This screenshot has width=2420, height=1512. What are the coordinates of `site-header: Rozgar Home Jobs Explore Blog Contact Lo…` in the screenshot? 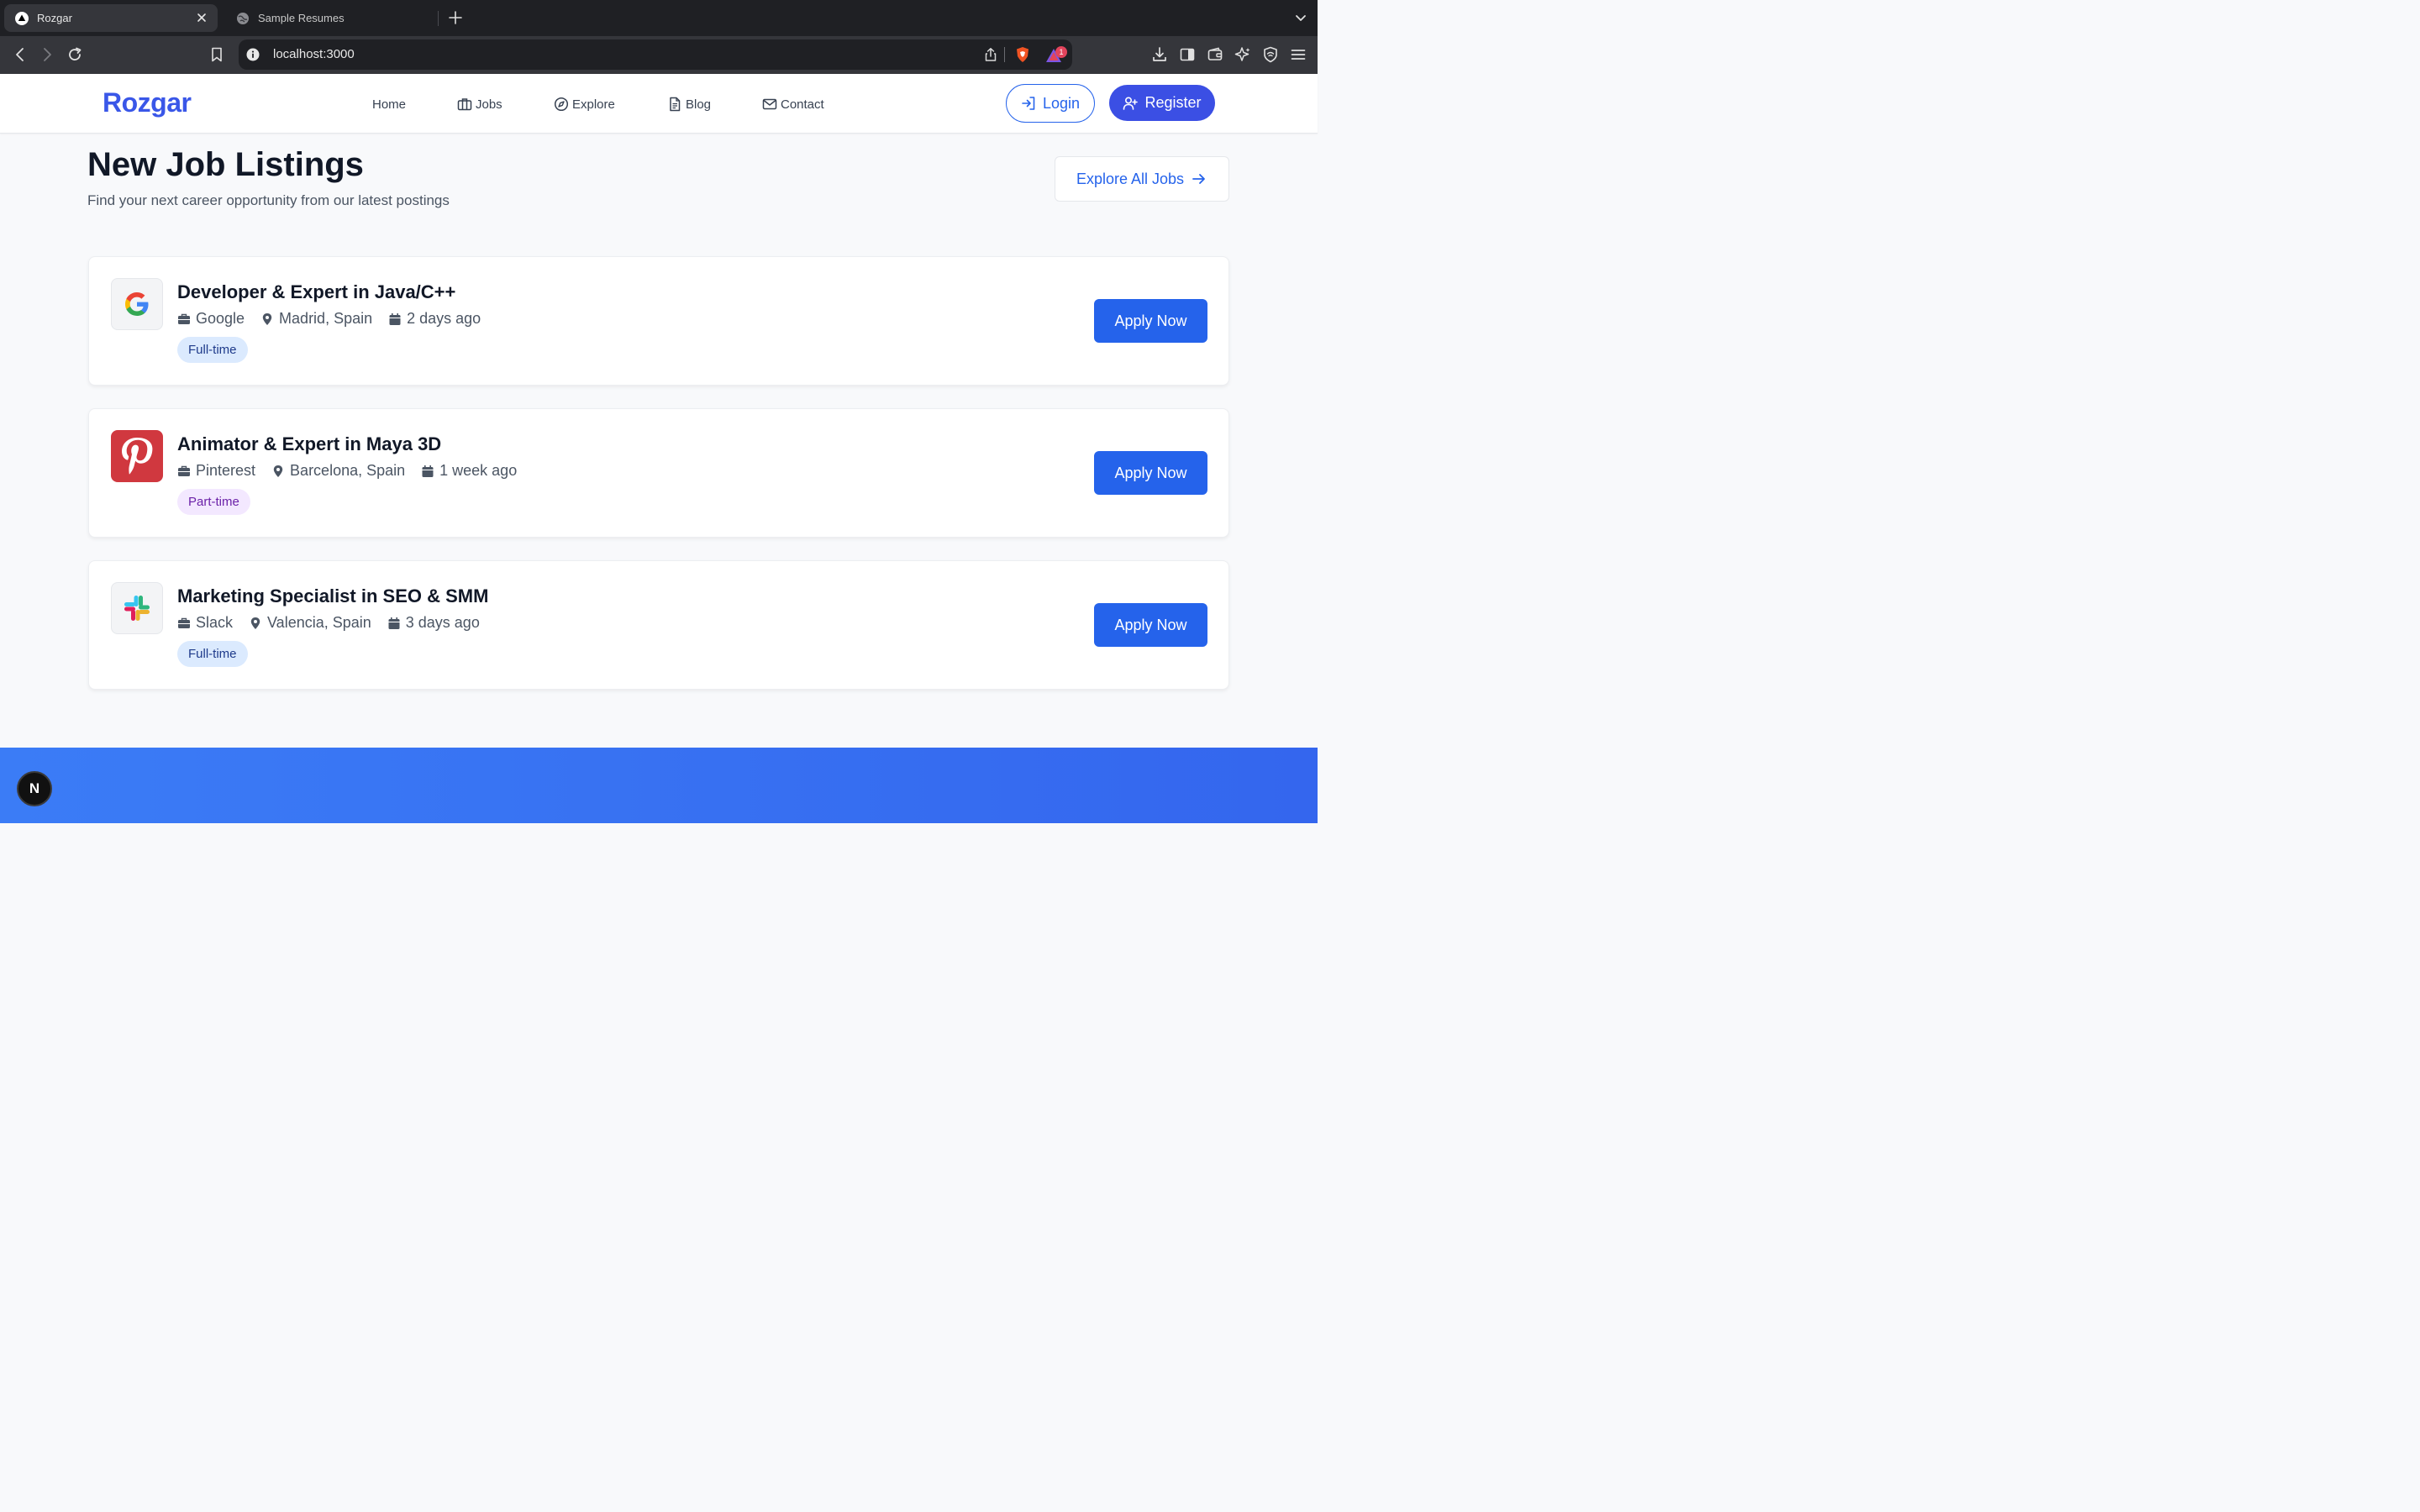 It's located at (659, 104).